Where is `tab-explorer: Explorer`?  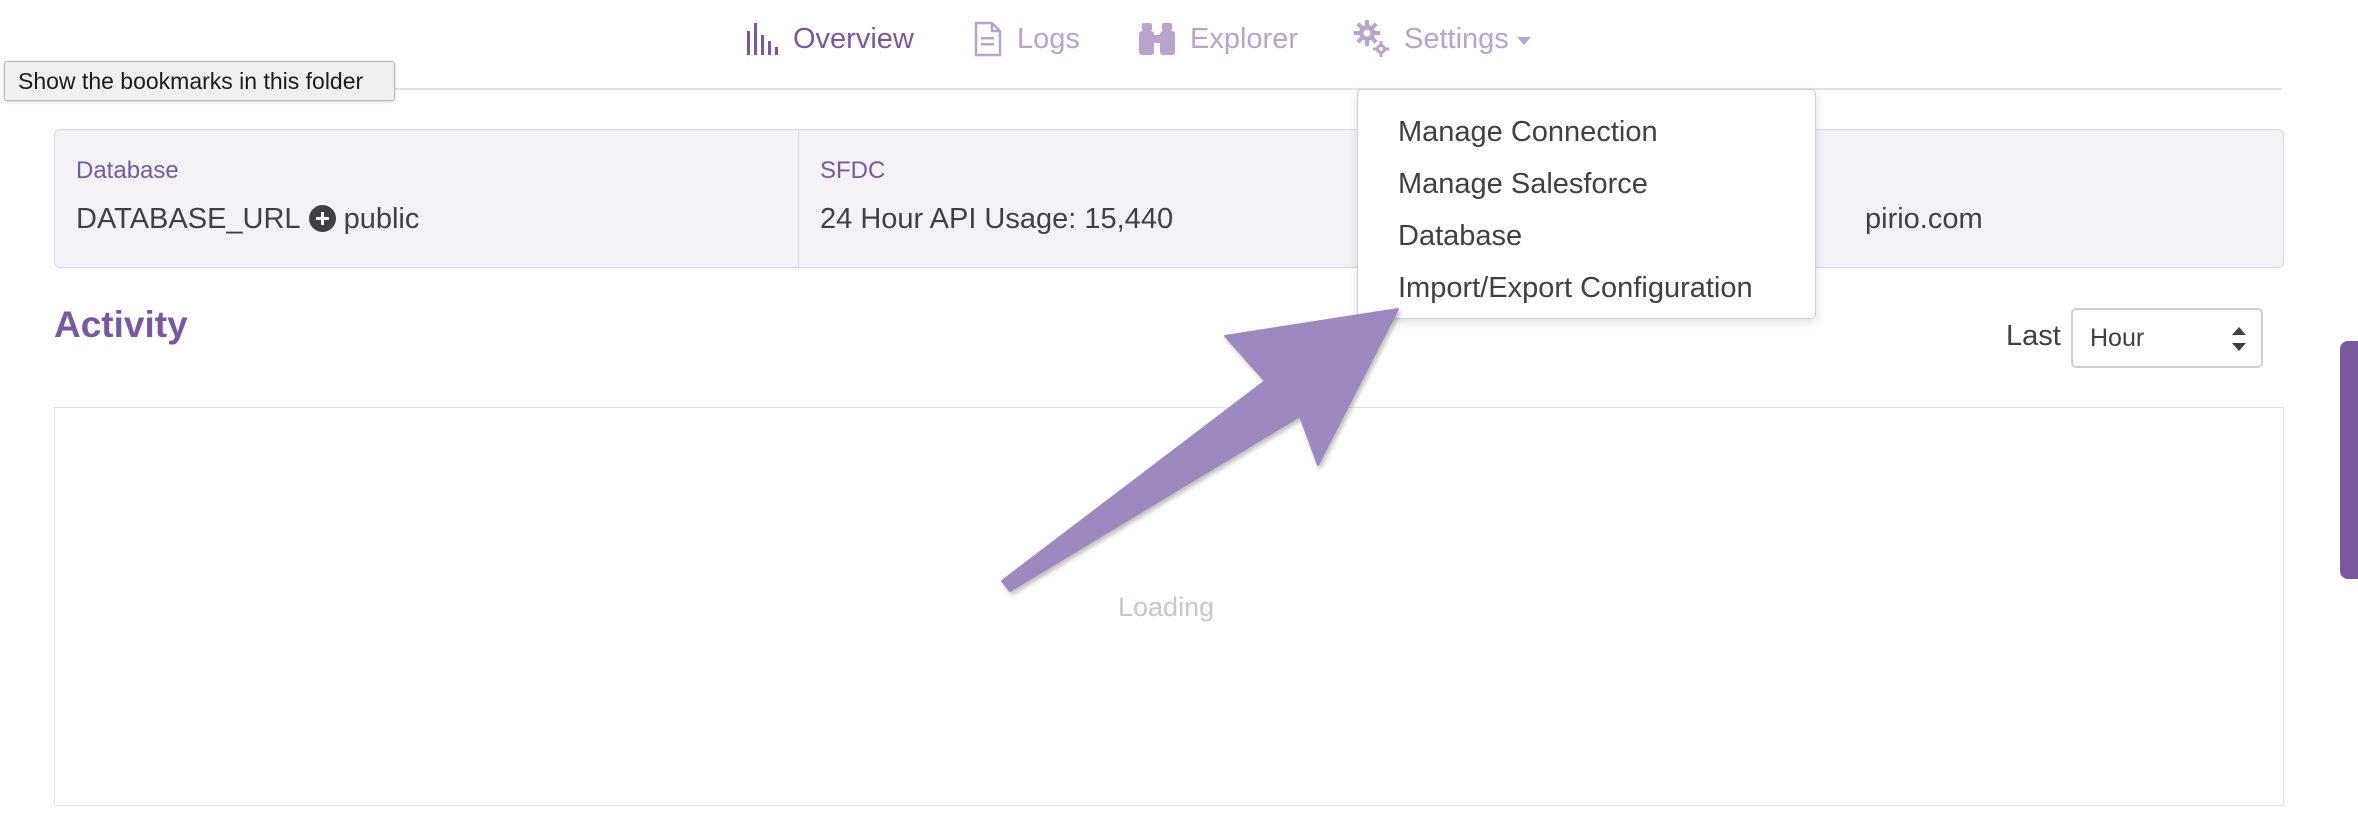
tab-explorer: Explorer is located at coordinates (1218, 39).